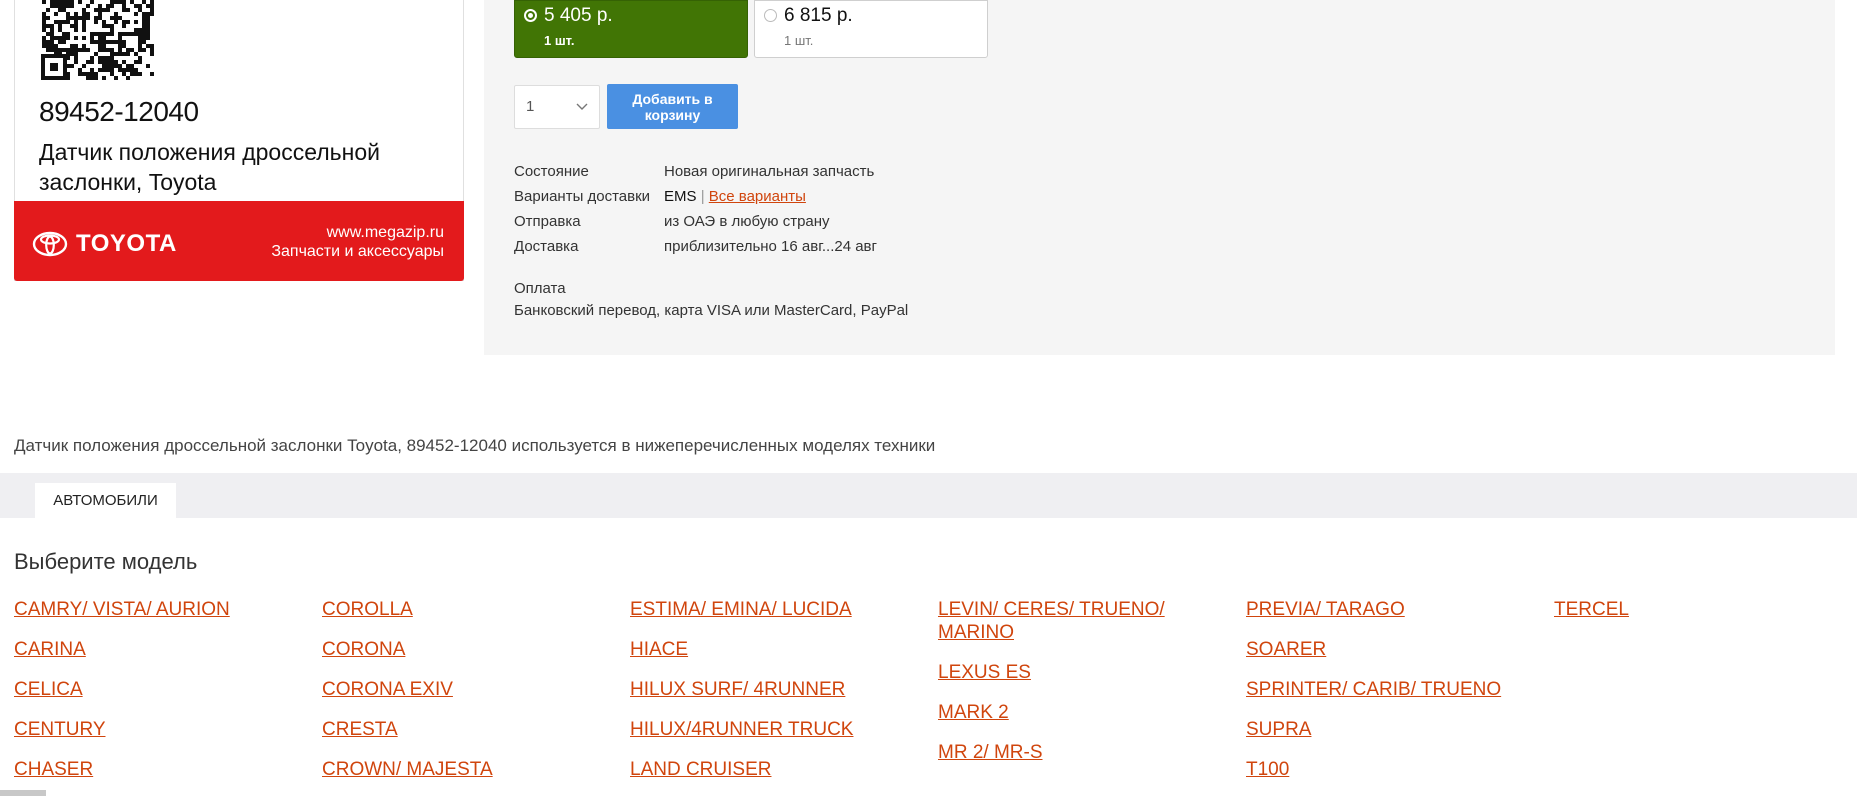  What do you see at coordinates (105, 500) in the screenshot?
I see `tab-automobiles: АВТОМОБИЛИ` at bounding box center [105, 500].